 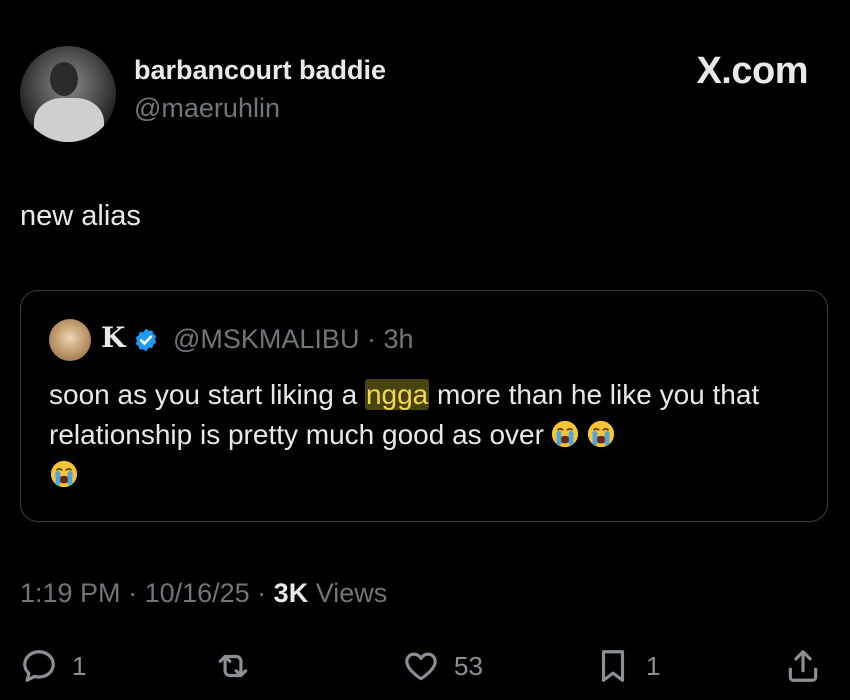 What do you see at coordinates (39, 666) in the screenshot?
I see `reply-icon` at bounding box center [39, 666].